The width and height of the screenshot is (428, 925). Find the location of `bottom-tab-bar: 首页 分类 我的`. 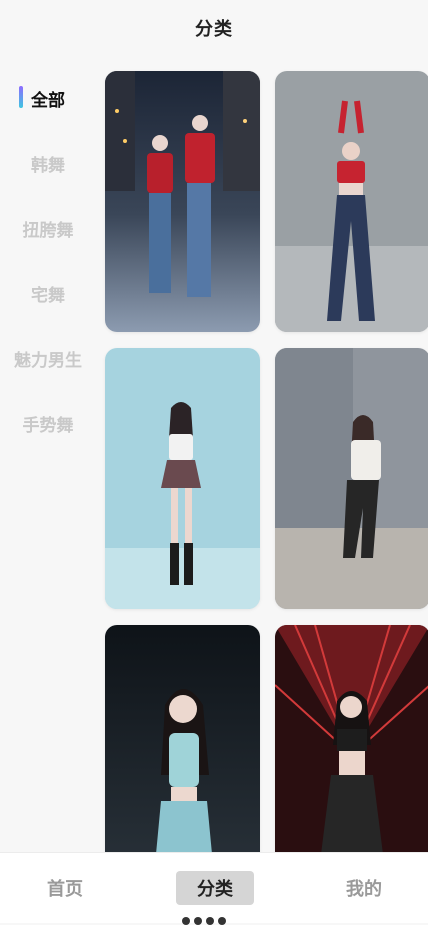

bottom-tab-bar: 首页 分类 我的 is located at coordinates (214, 888).